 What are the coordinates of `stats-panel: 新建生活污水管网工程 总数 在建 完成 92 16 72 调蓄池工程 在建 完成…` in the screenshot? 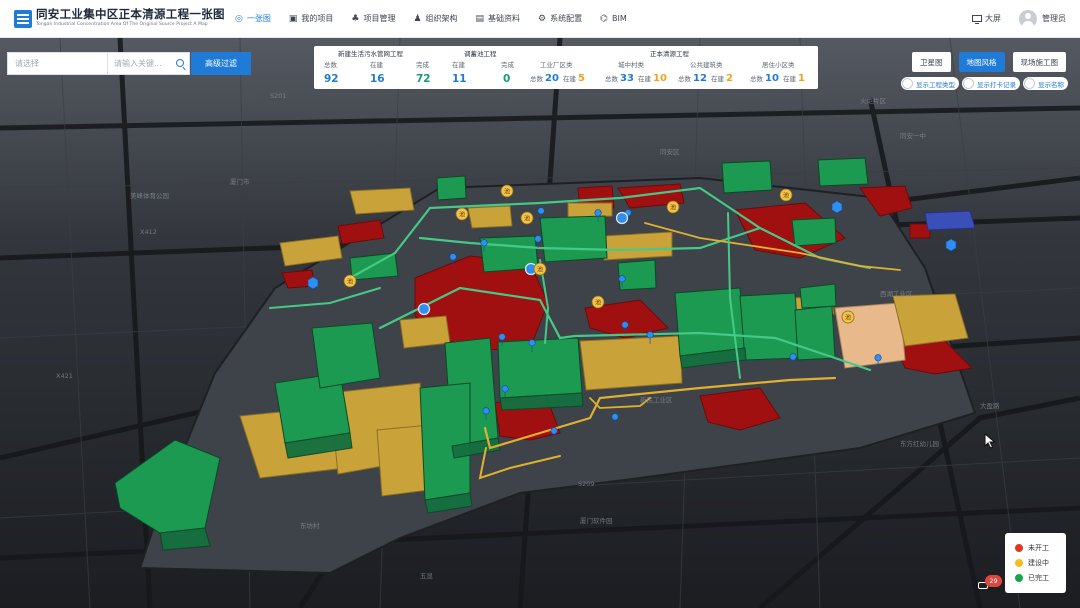 It's located at (566, 67).